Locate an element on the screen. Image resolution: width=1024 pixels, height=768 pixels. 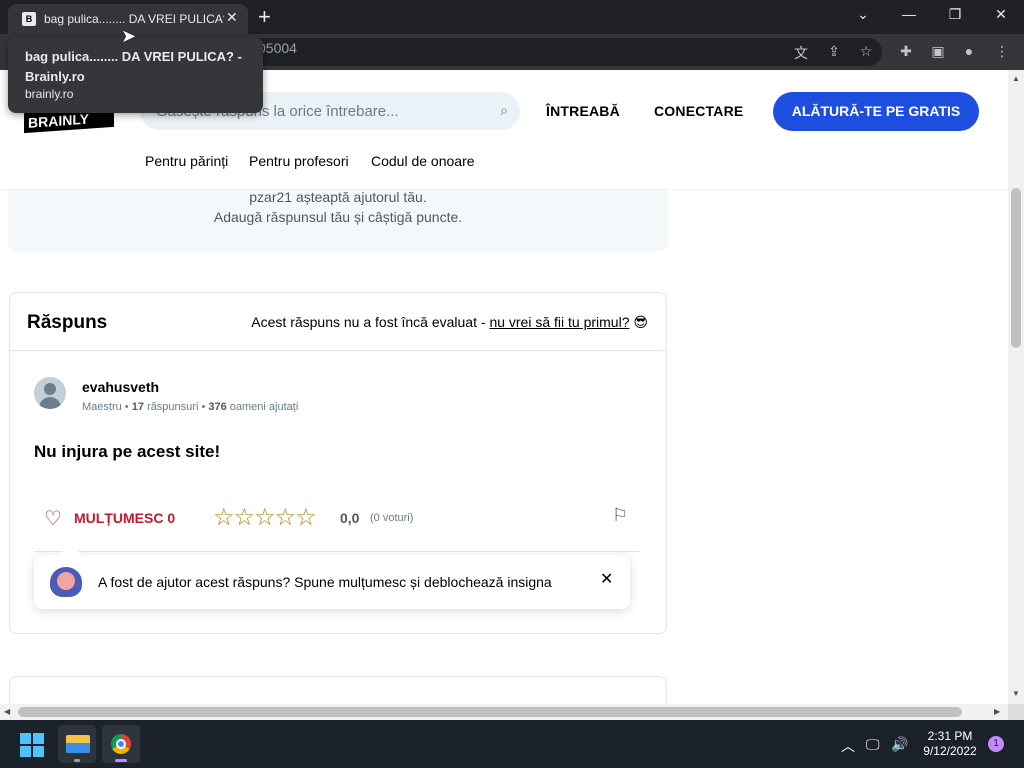
brainly-favicon-icon: B is located at coordinates (29, 19).